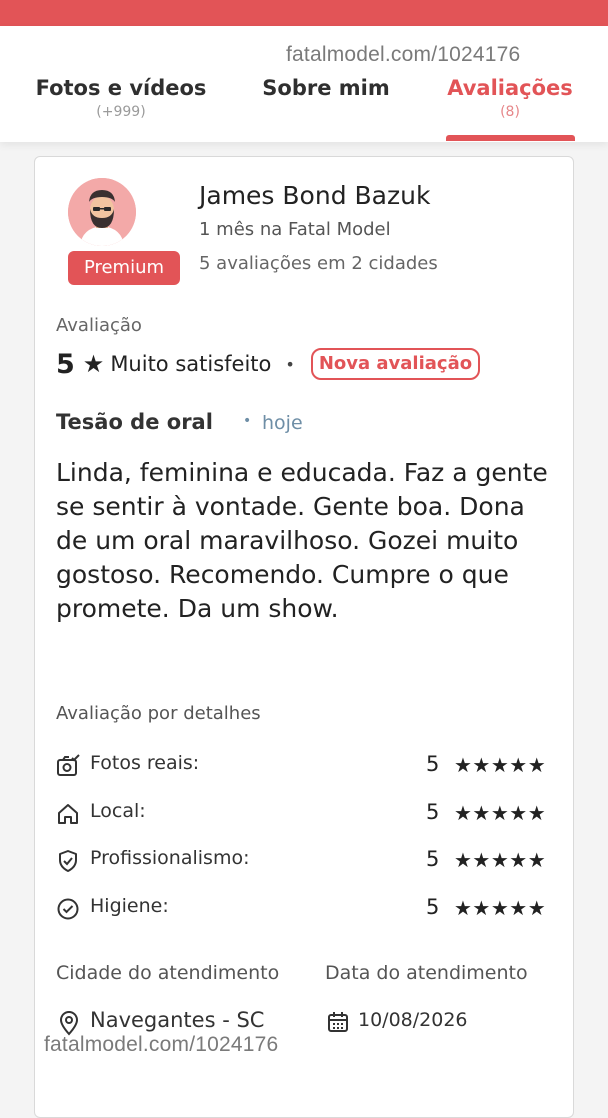 This screenshot has height=1118, width=608. Describe the element at coordinates (68, 909) in the screenshot. I see `check-circle-icon` at that location.